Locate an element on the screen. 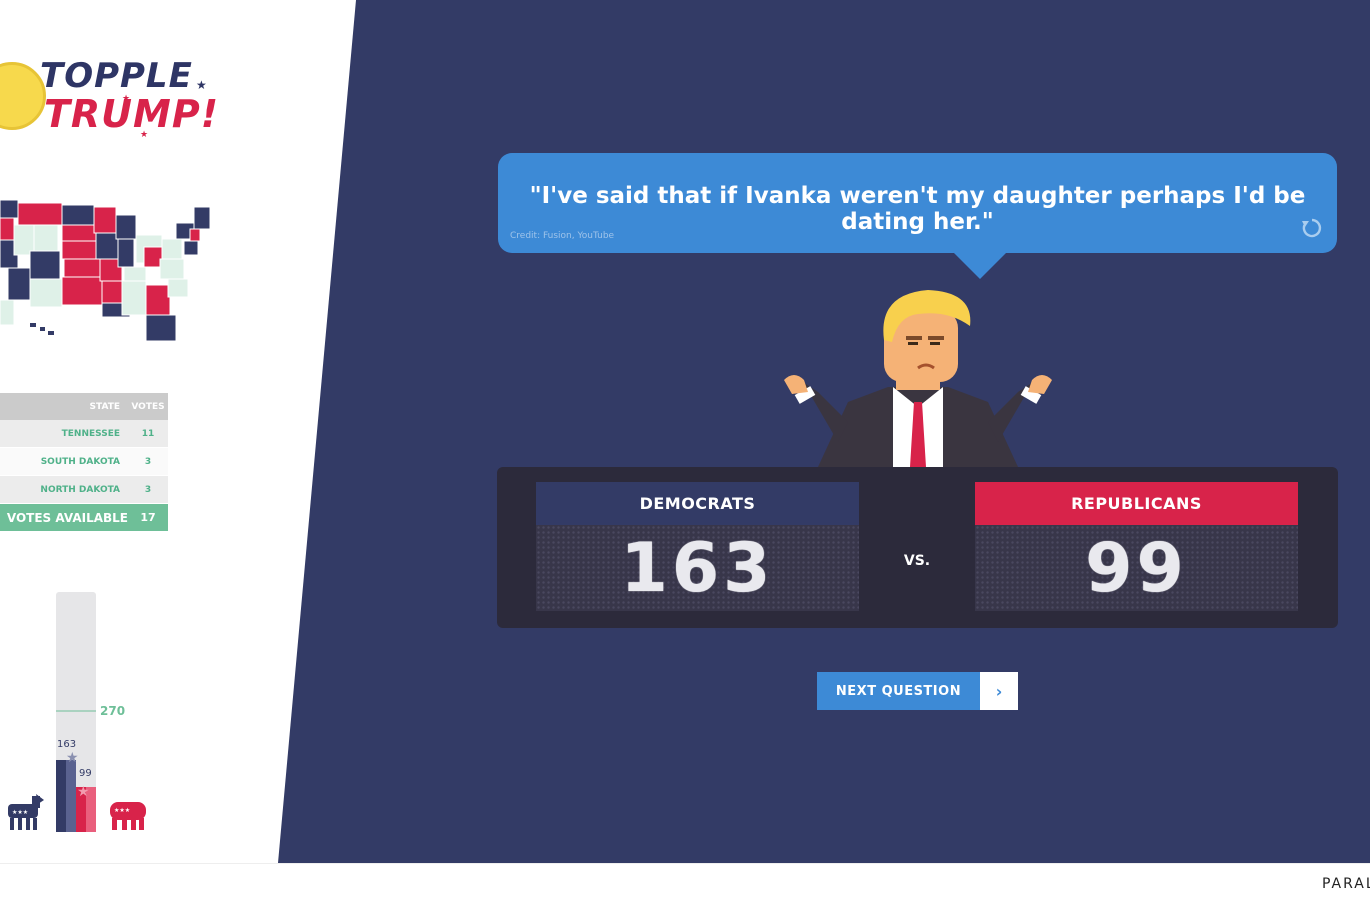 This screenshot has width=1370, height=901. table-row: SOUTH DAKOTA 3 is located at coordinates (84, 462).